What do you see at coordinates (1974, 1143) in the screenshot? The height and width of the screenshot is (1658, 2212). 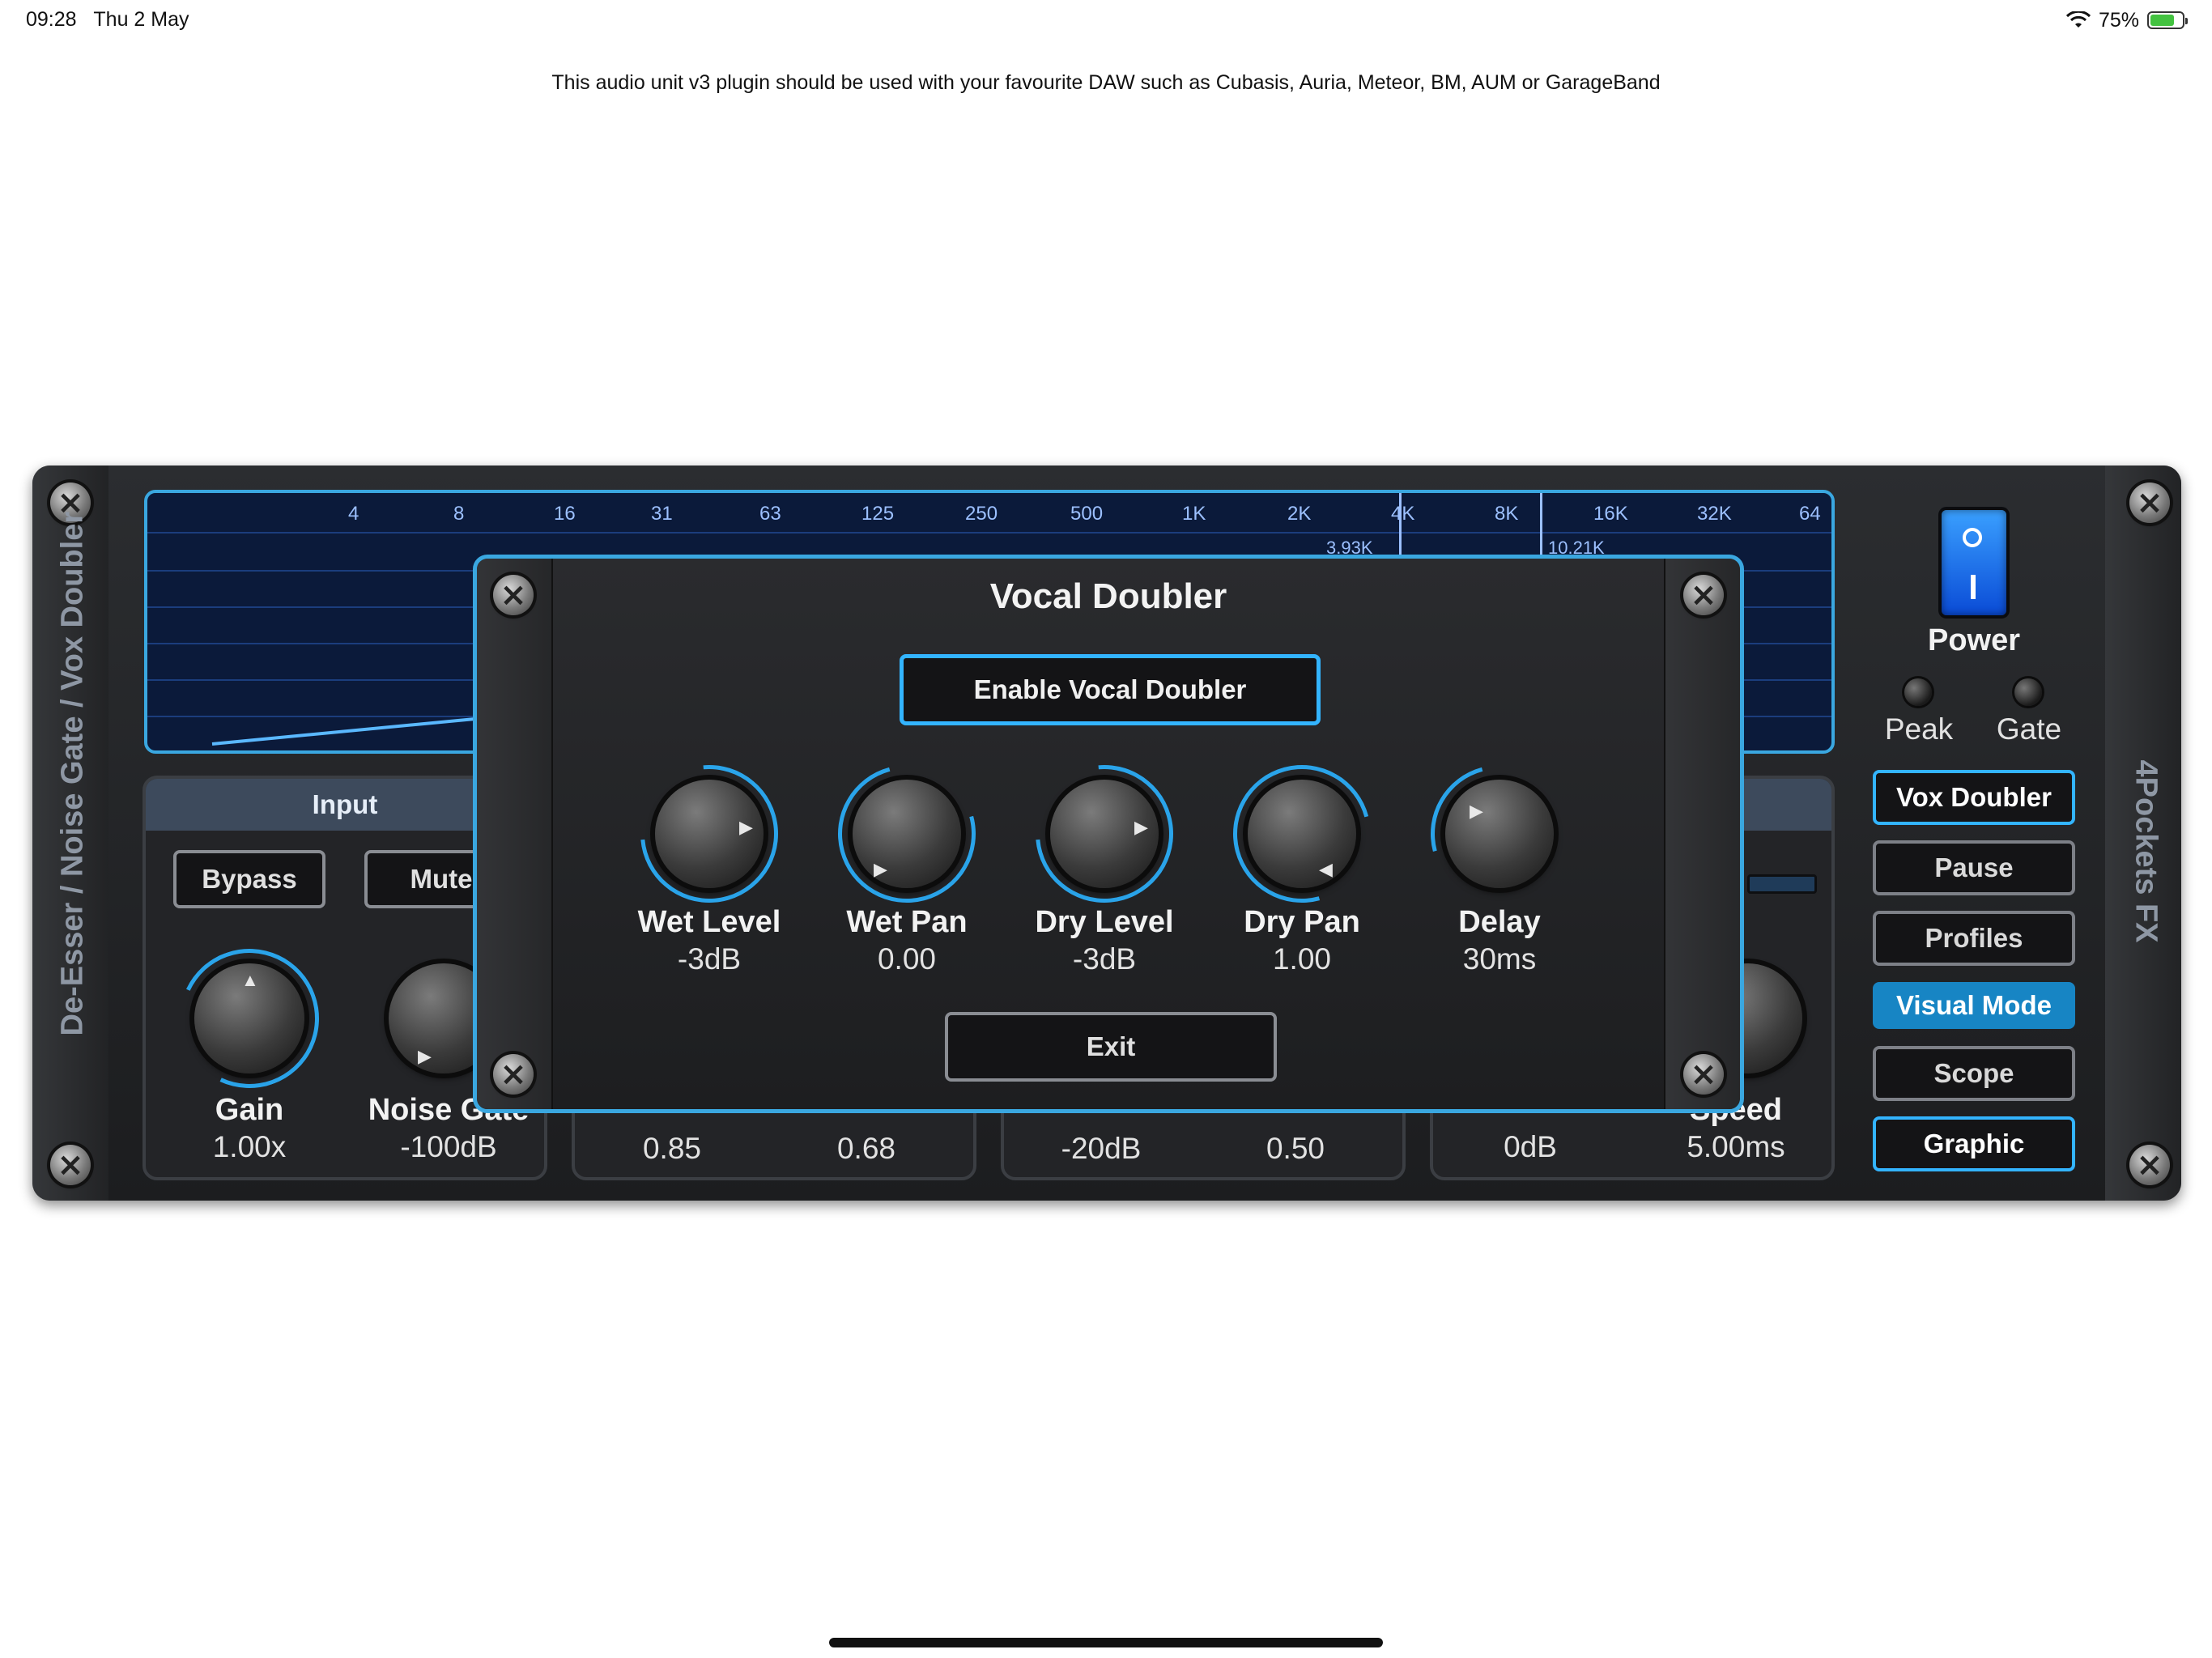 I see `graphic-button: Graphic` at bounding box center [1974, 1143].